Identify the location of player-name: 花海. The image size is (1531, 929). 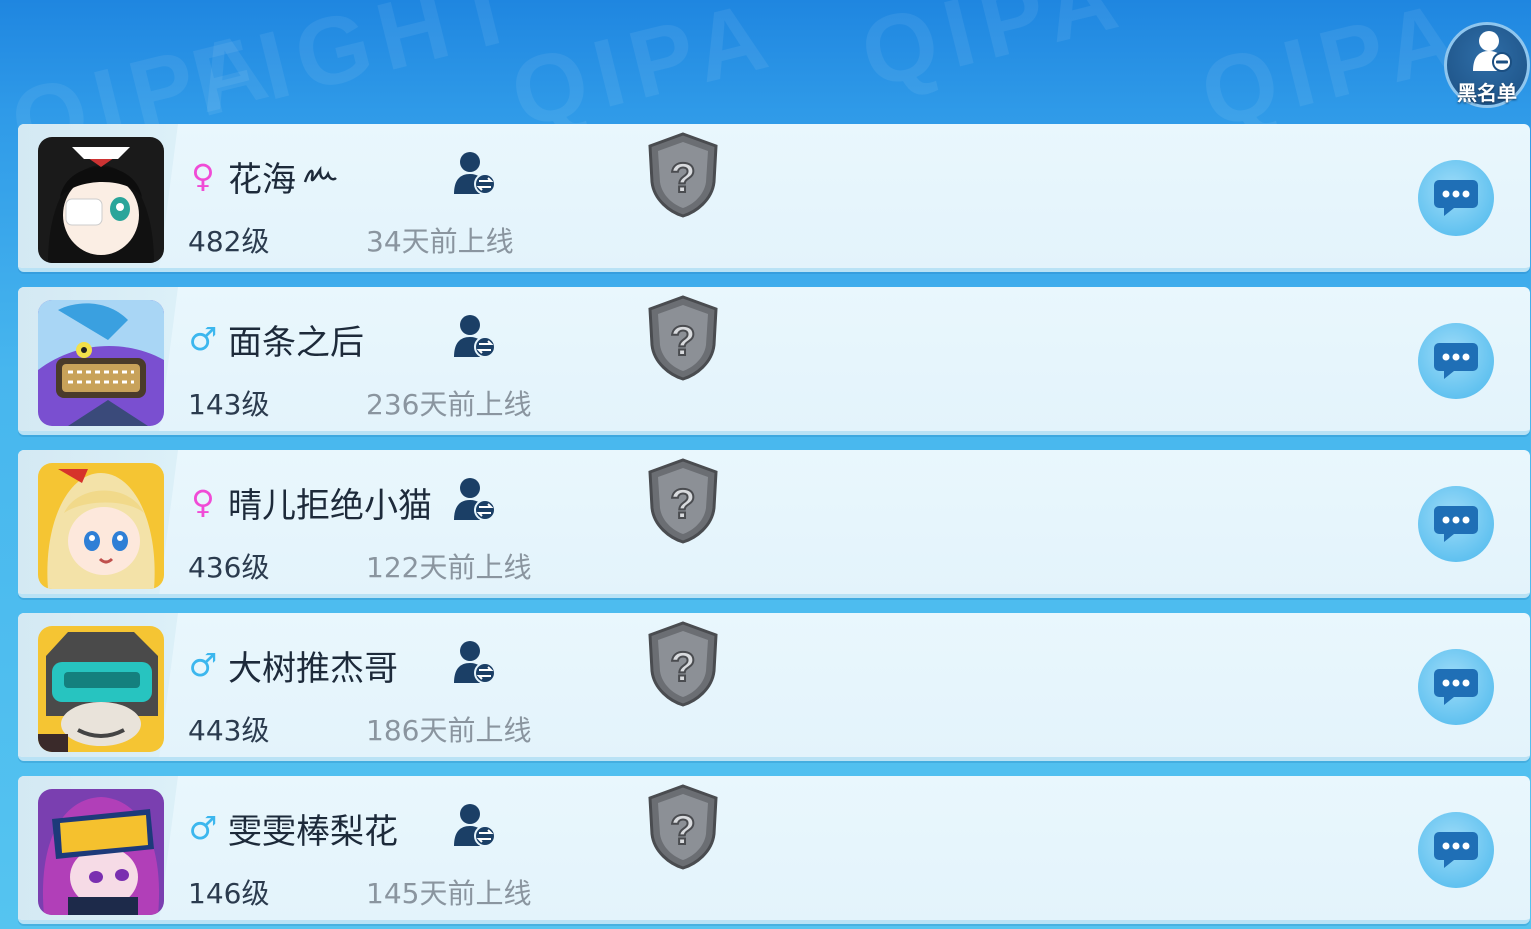
(262, 180).